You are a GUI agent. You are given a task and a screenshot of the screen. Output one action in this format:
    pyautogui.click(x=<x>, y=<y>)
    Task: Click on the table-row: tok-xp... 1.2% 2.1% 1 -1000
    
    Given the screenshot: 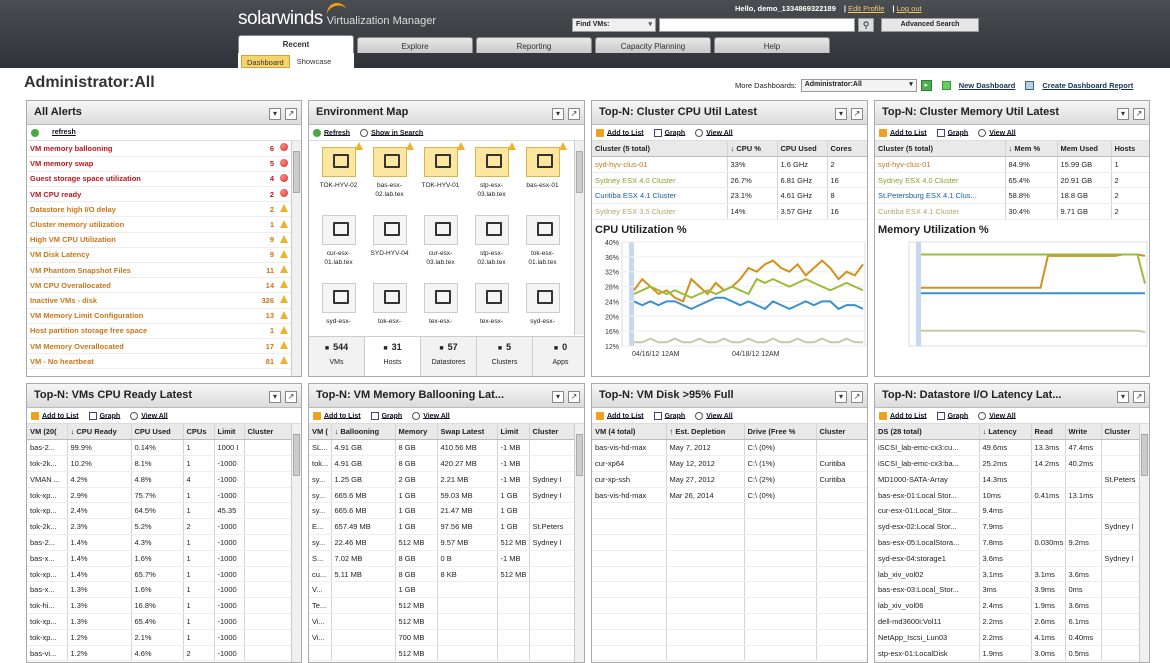 What is the action you would take?
    pyautogui.click(x=160, y=637)
    